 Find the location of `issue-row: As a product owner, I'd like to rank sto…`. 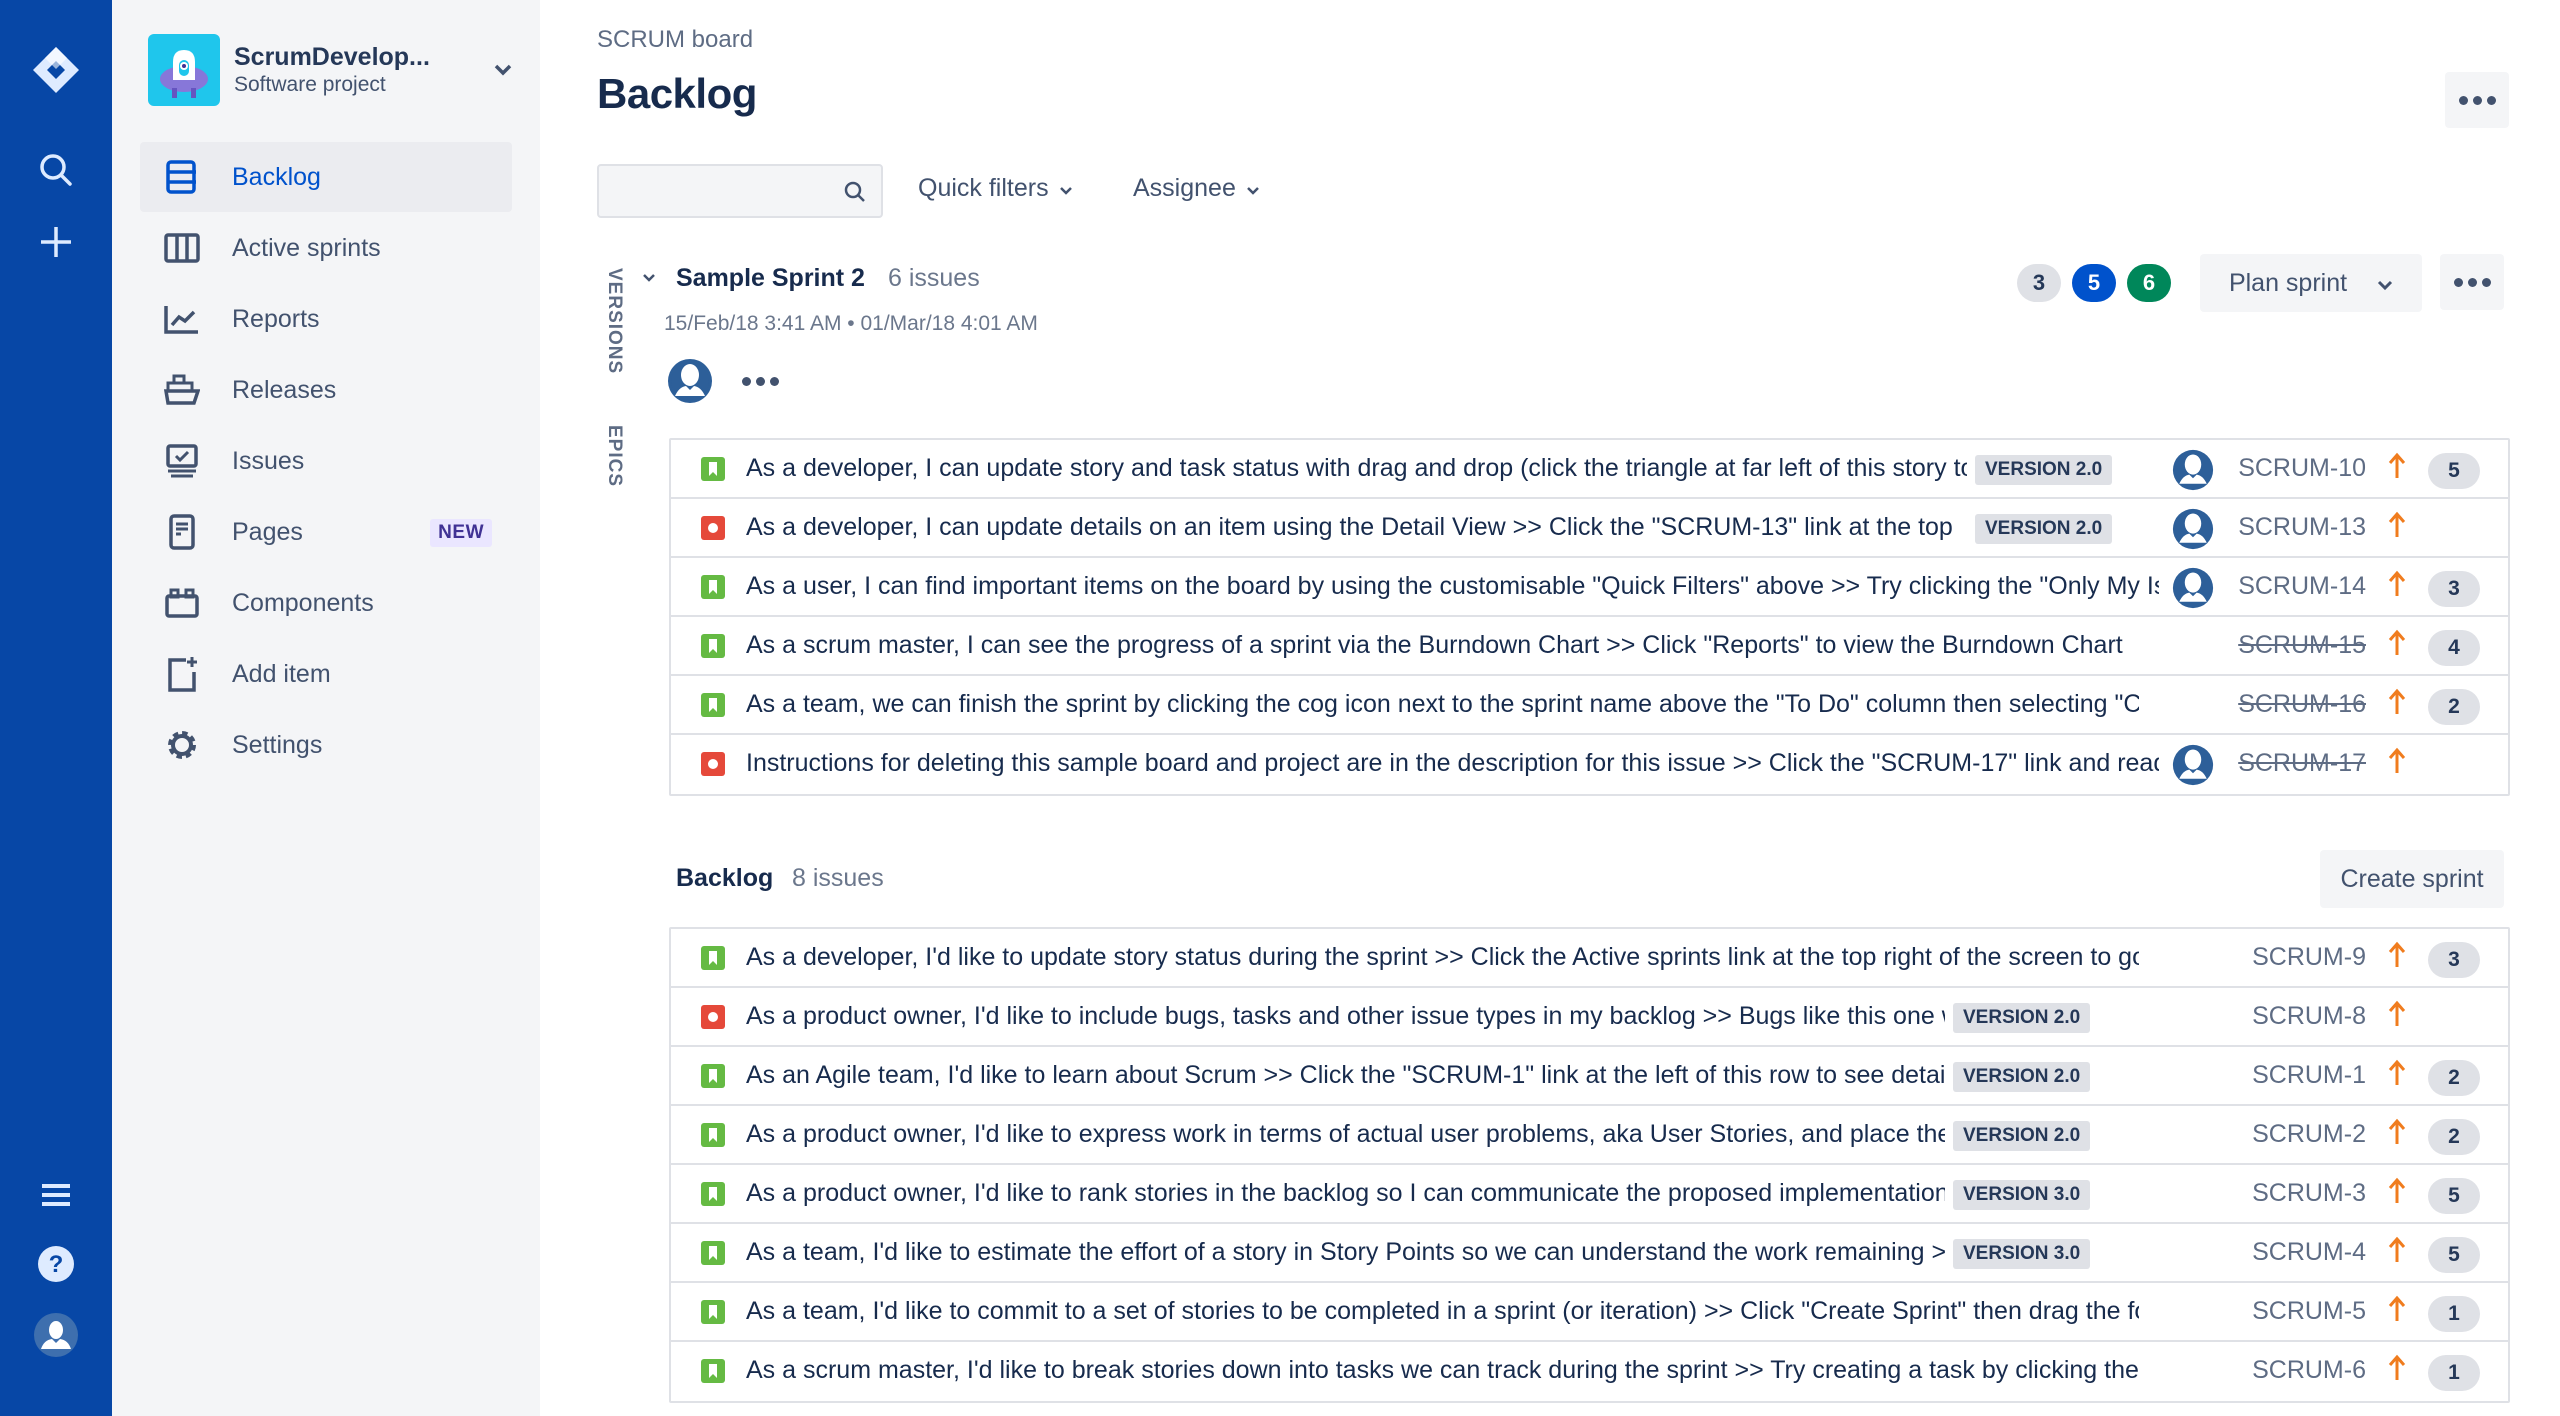

issue-row: As a product owner, I'd like to rank sto… is located at coordinates (1589, 1194).